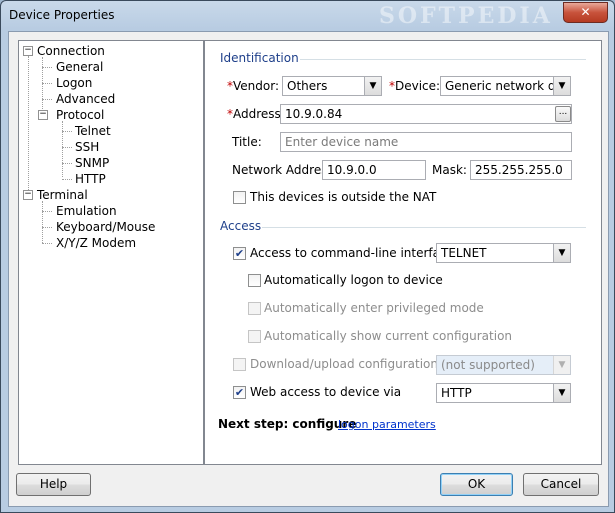 This screenshot has width=615, height=513. Describe the element at coordinates (105, 227) in the screenshot. I see `tree-item-keyboard-mouse: Keyboard/Mouse` at that location.